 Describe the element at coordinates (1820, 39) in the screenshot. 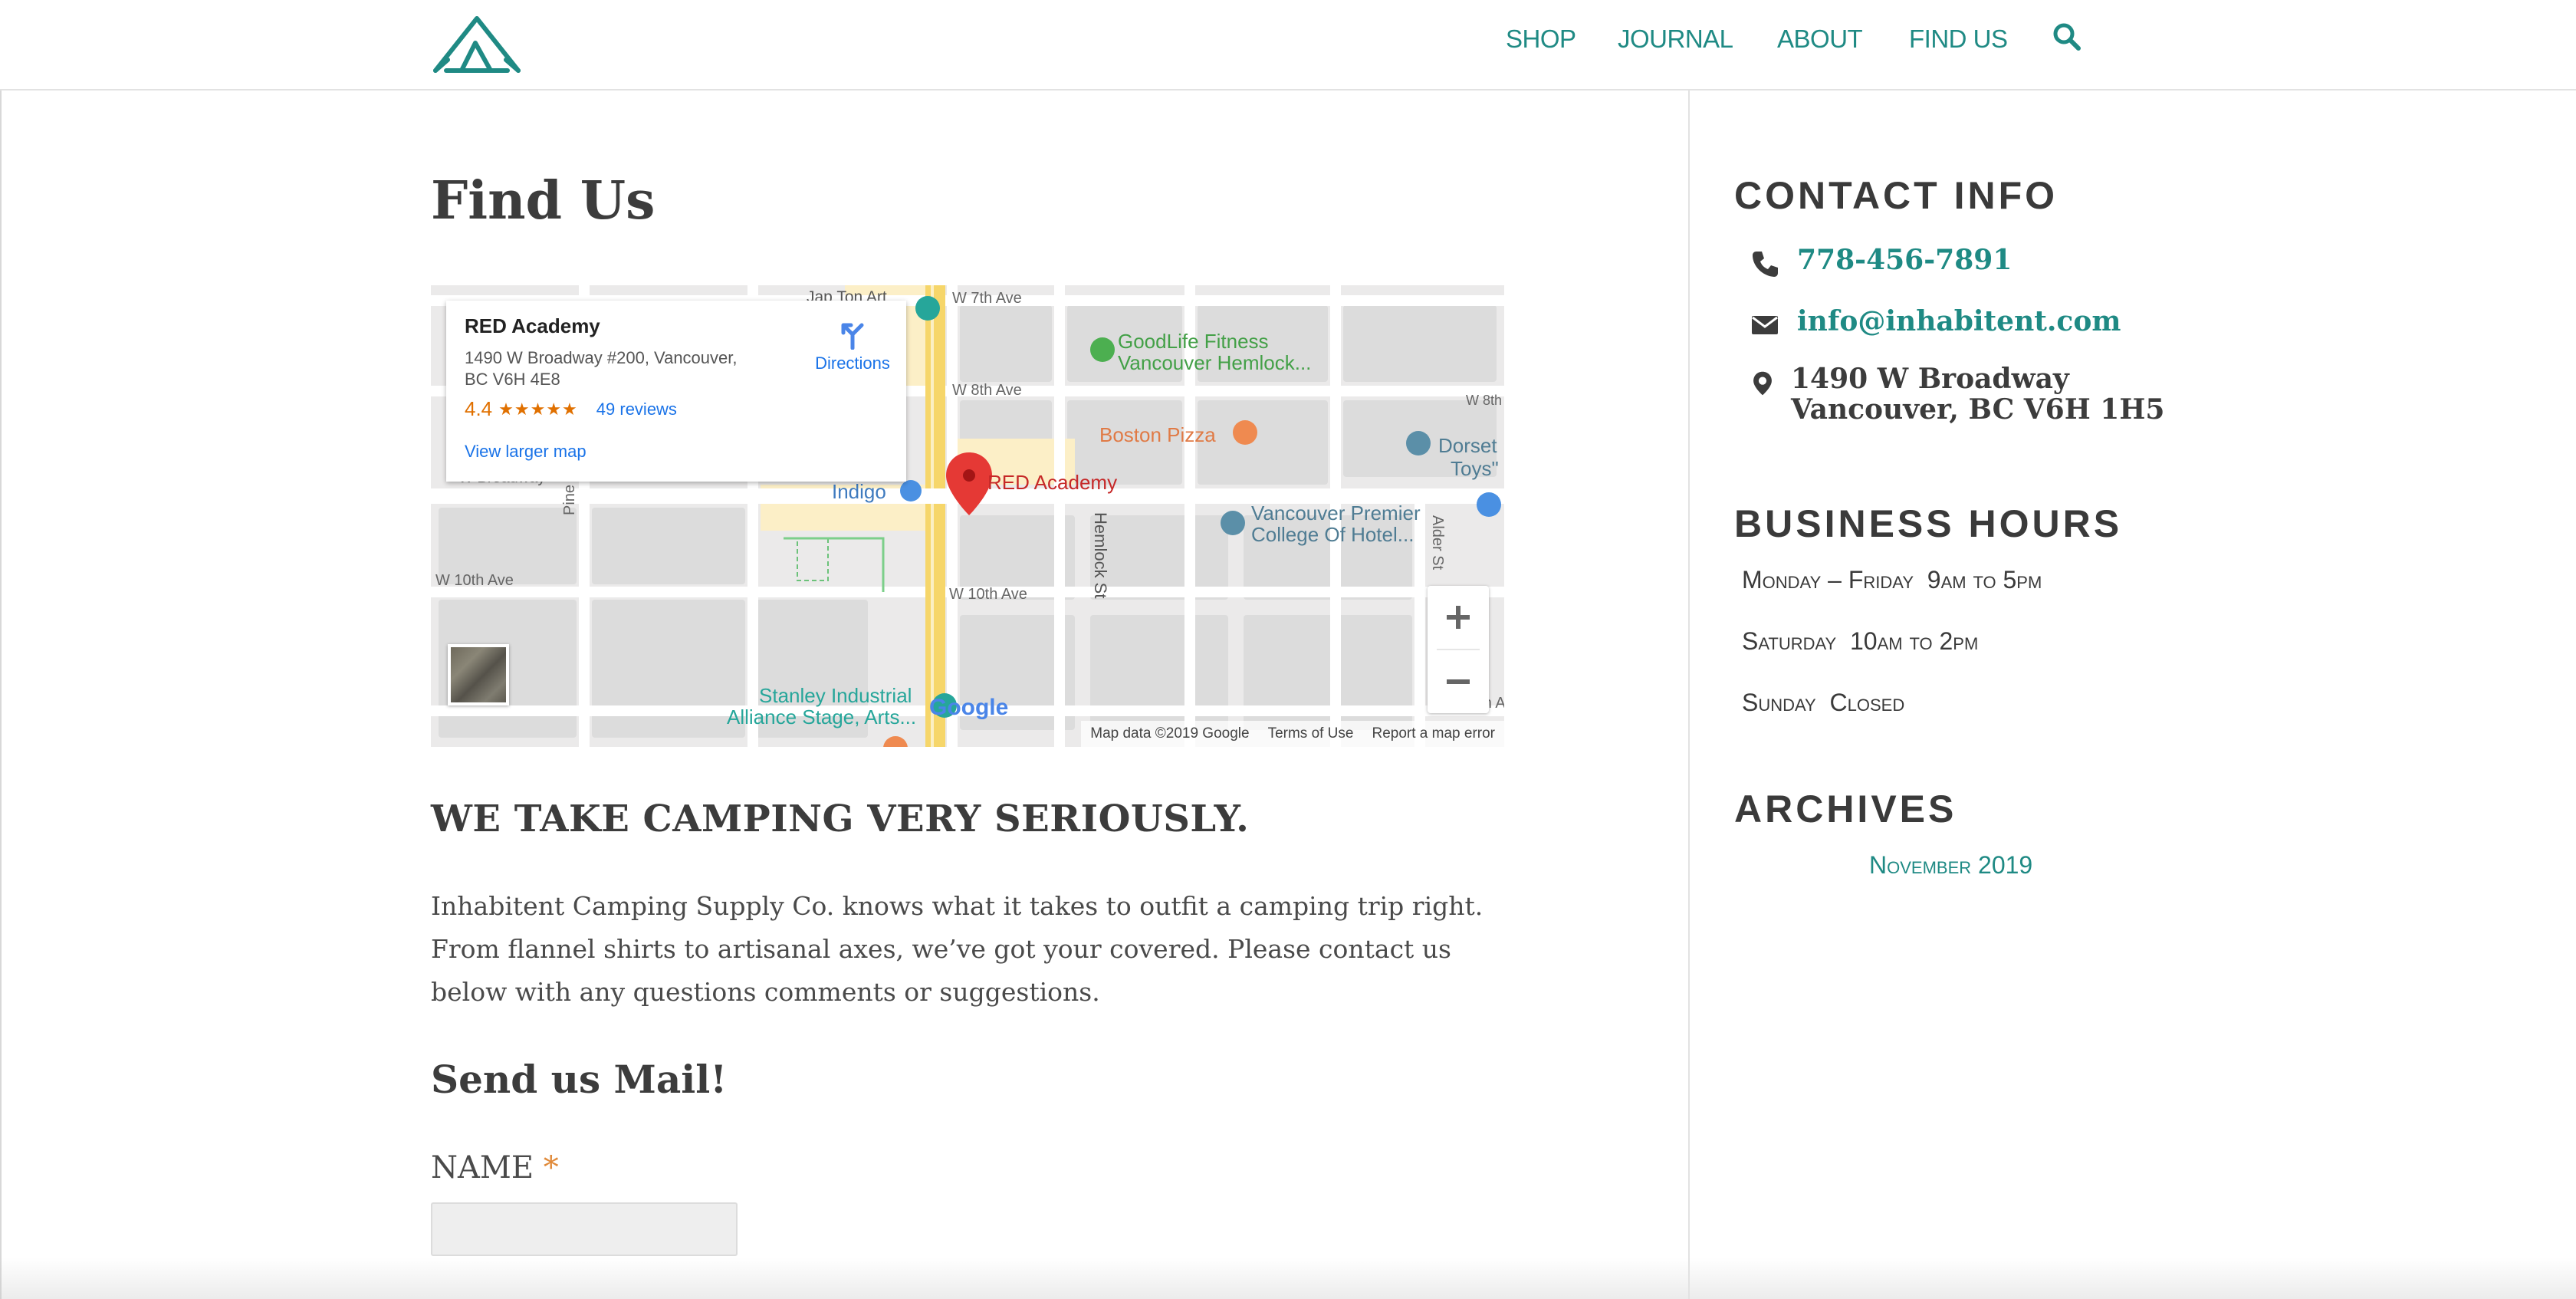

I see `nav-about: ABOUT` at that location.